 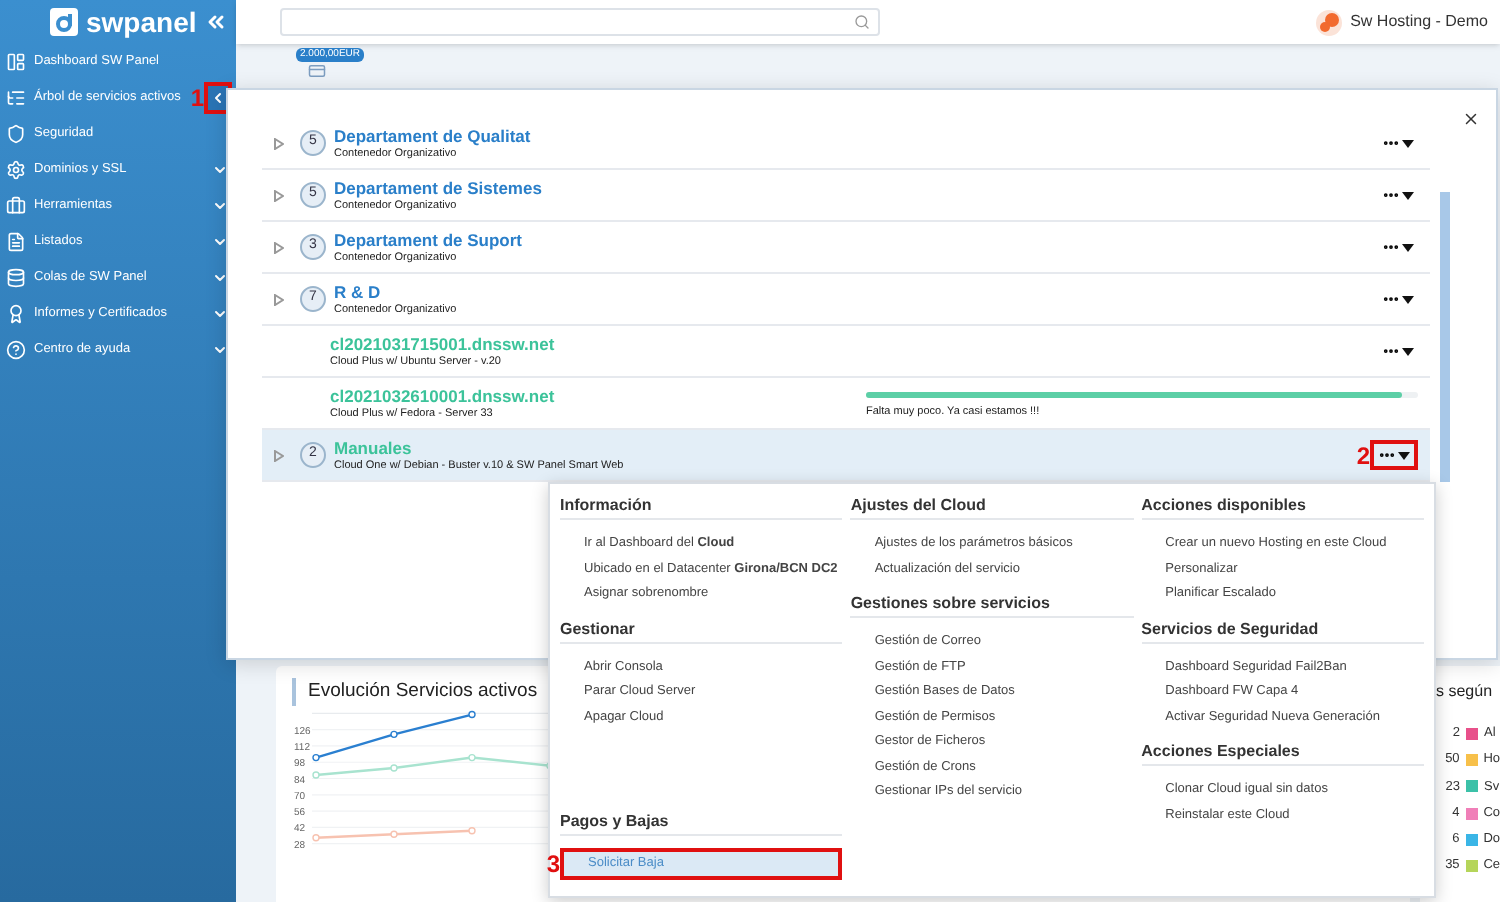 What do you see at coordinates (1465, 692) in the screenshot?
I see `card-title: s según` at bounding box center [1465, 692].